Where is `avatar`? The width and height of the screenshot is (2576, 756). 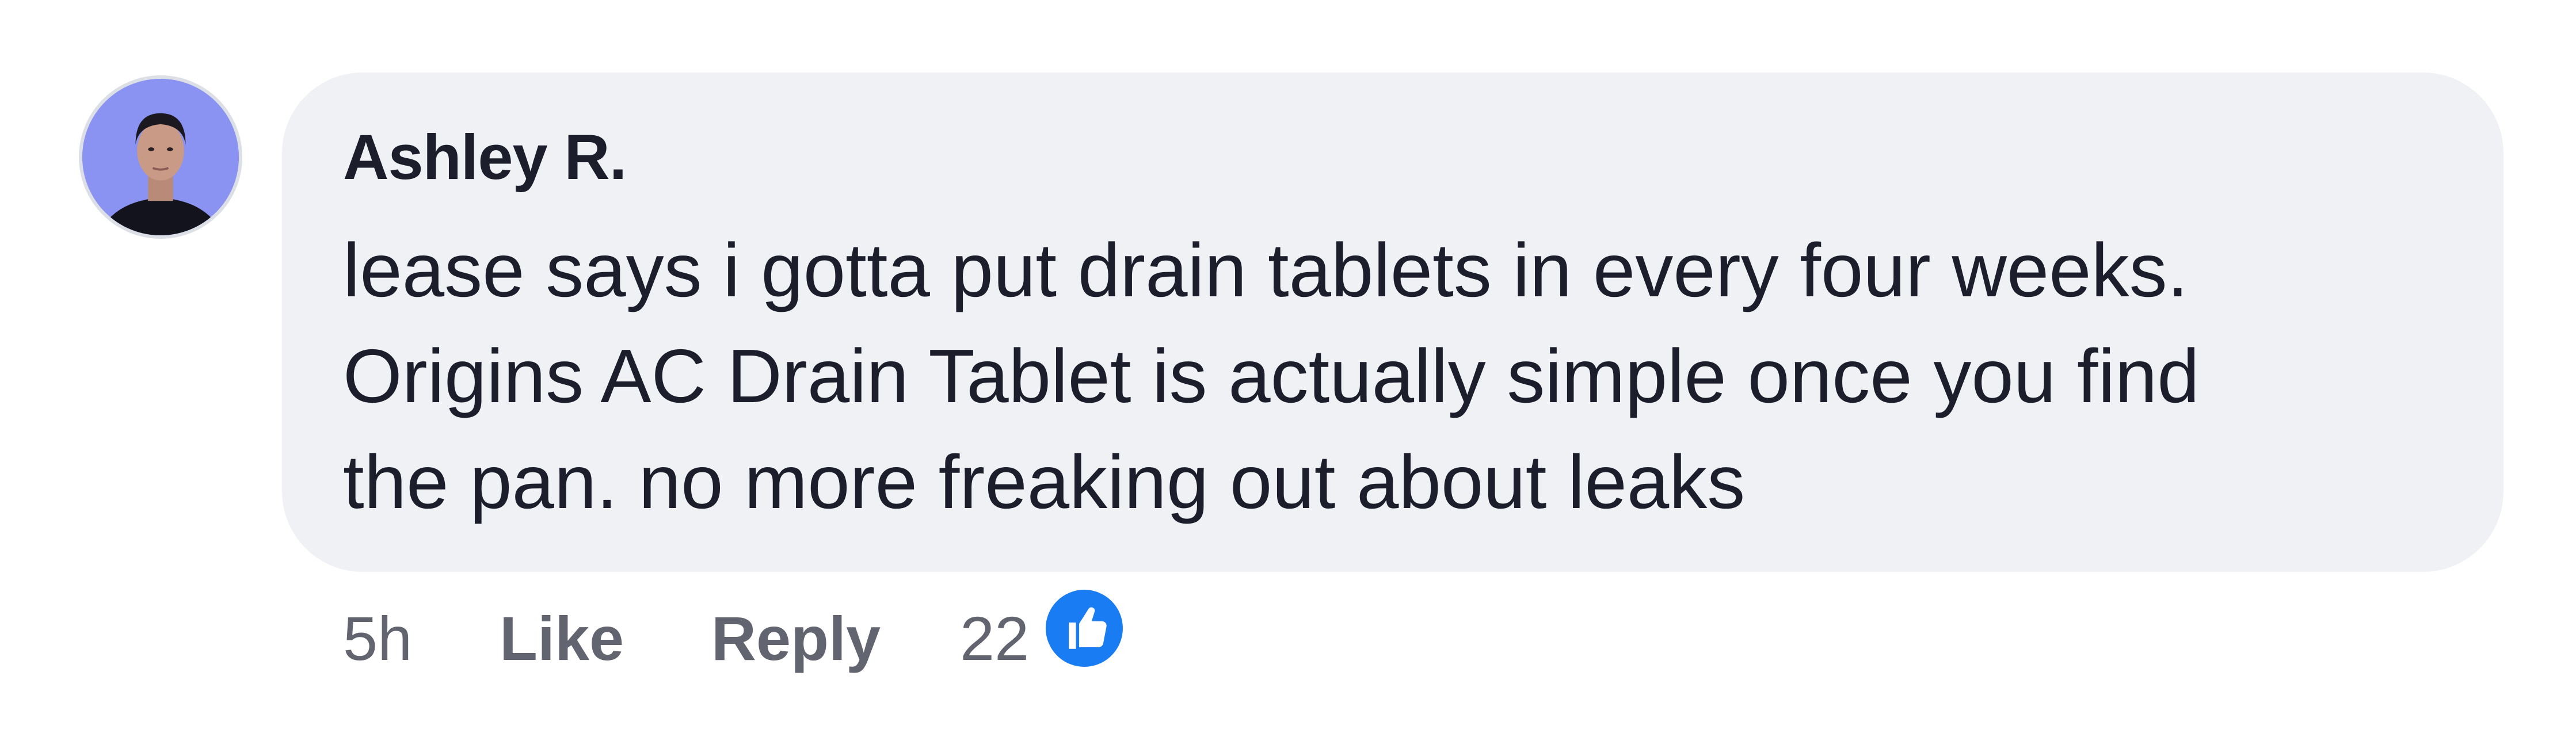
avatar is located at coordinates (160, 157).